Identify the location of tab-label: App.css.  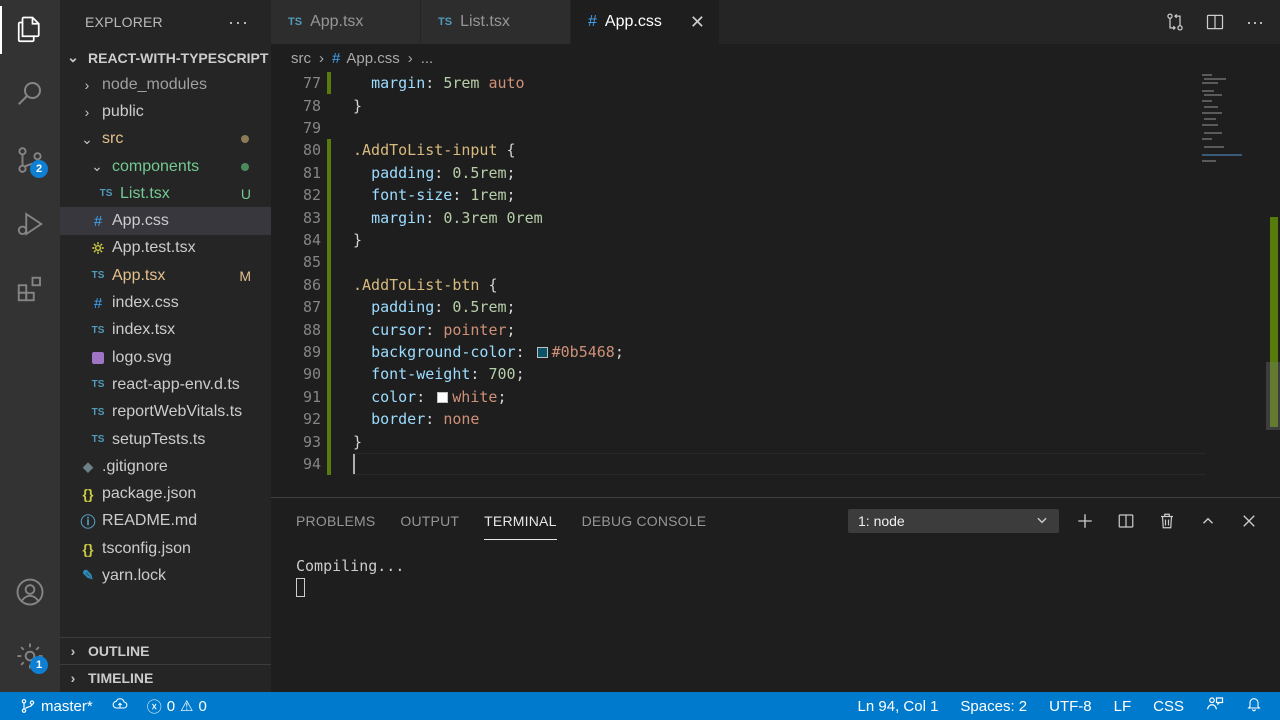
(633, 21).